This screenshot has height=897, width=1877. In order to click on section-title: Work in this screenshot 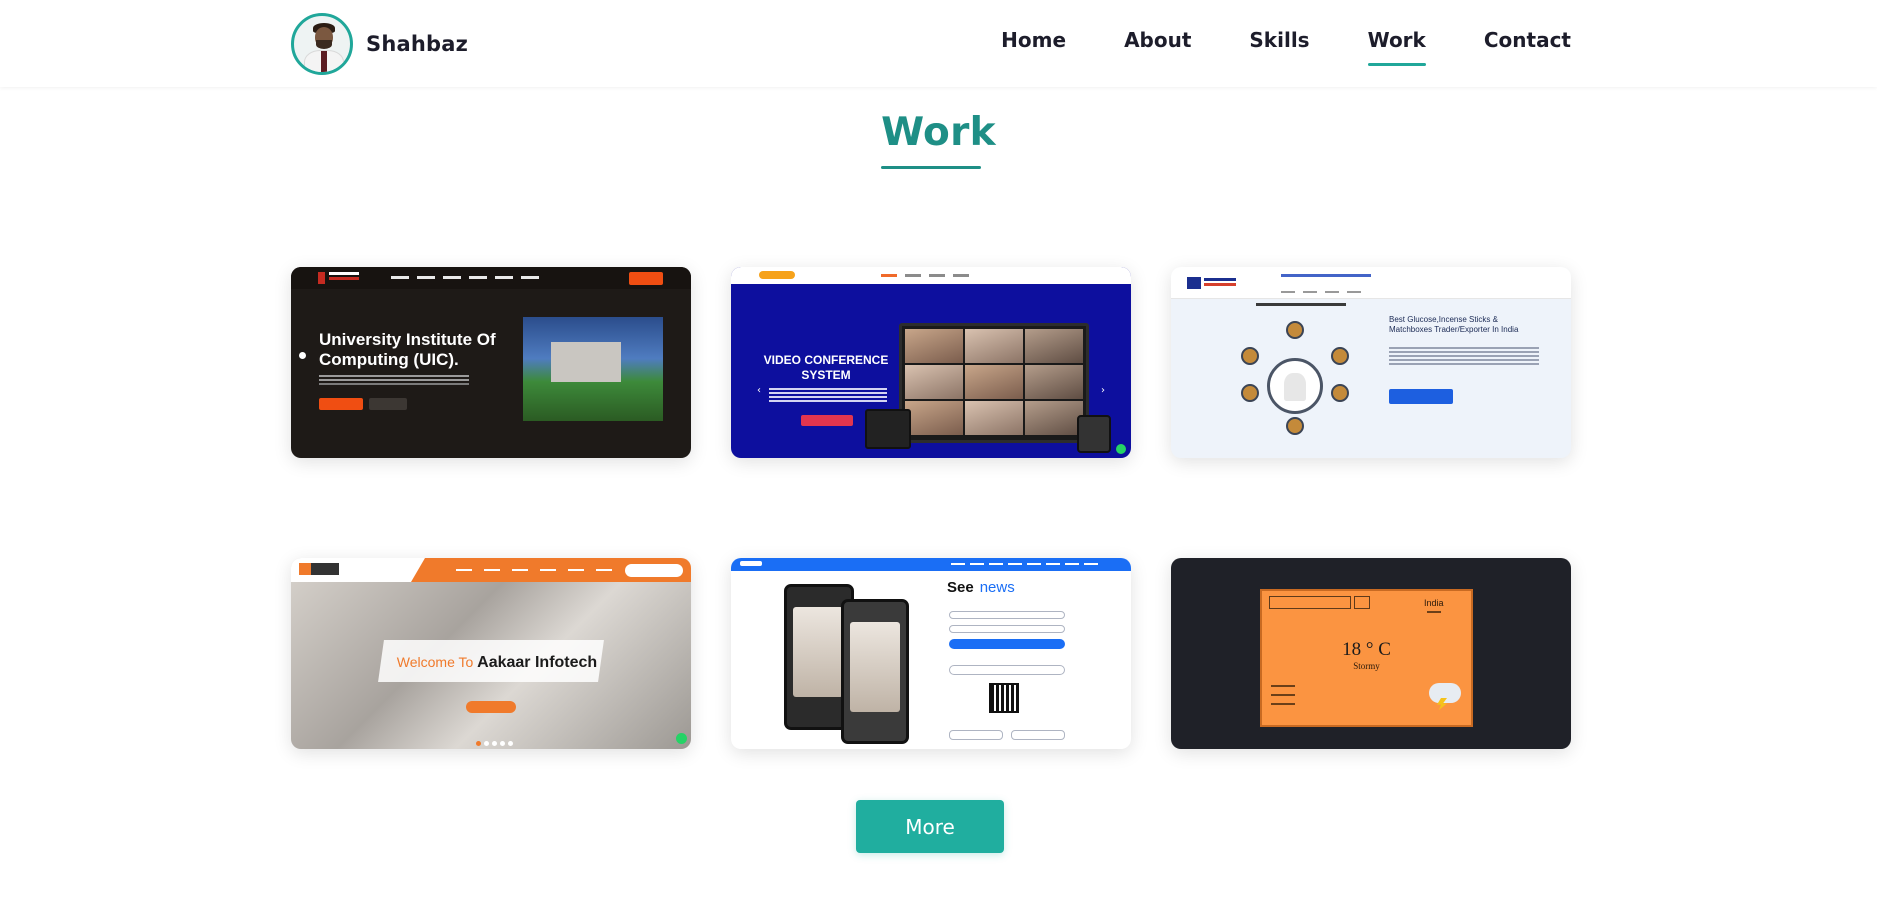, I will do `click(938, 132)`.